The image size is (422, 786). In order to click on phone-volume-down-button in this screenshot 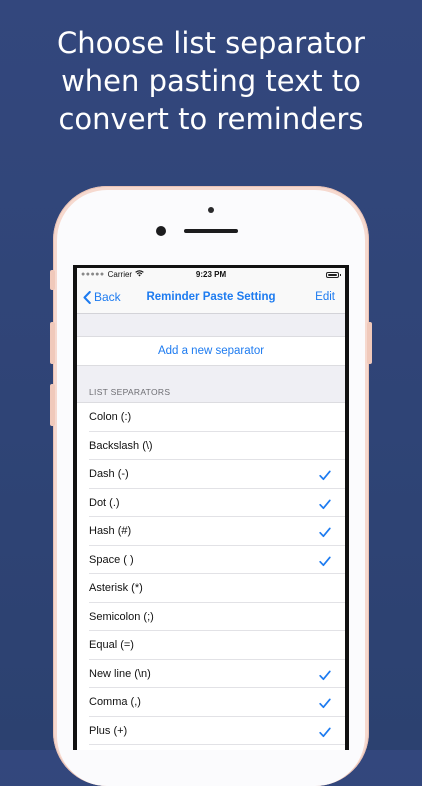, I will do `click(52, 405)`.